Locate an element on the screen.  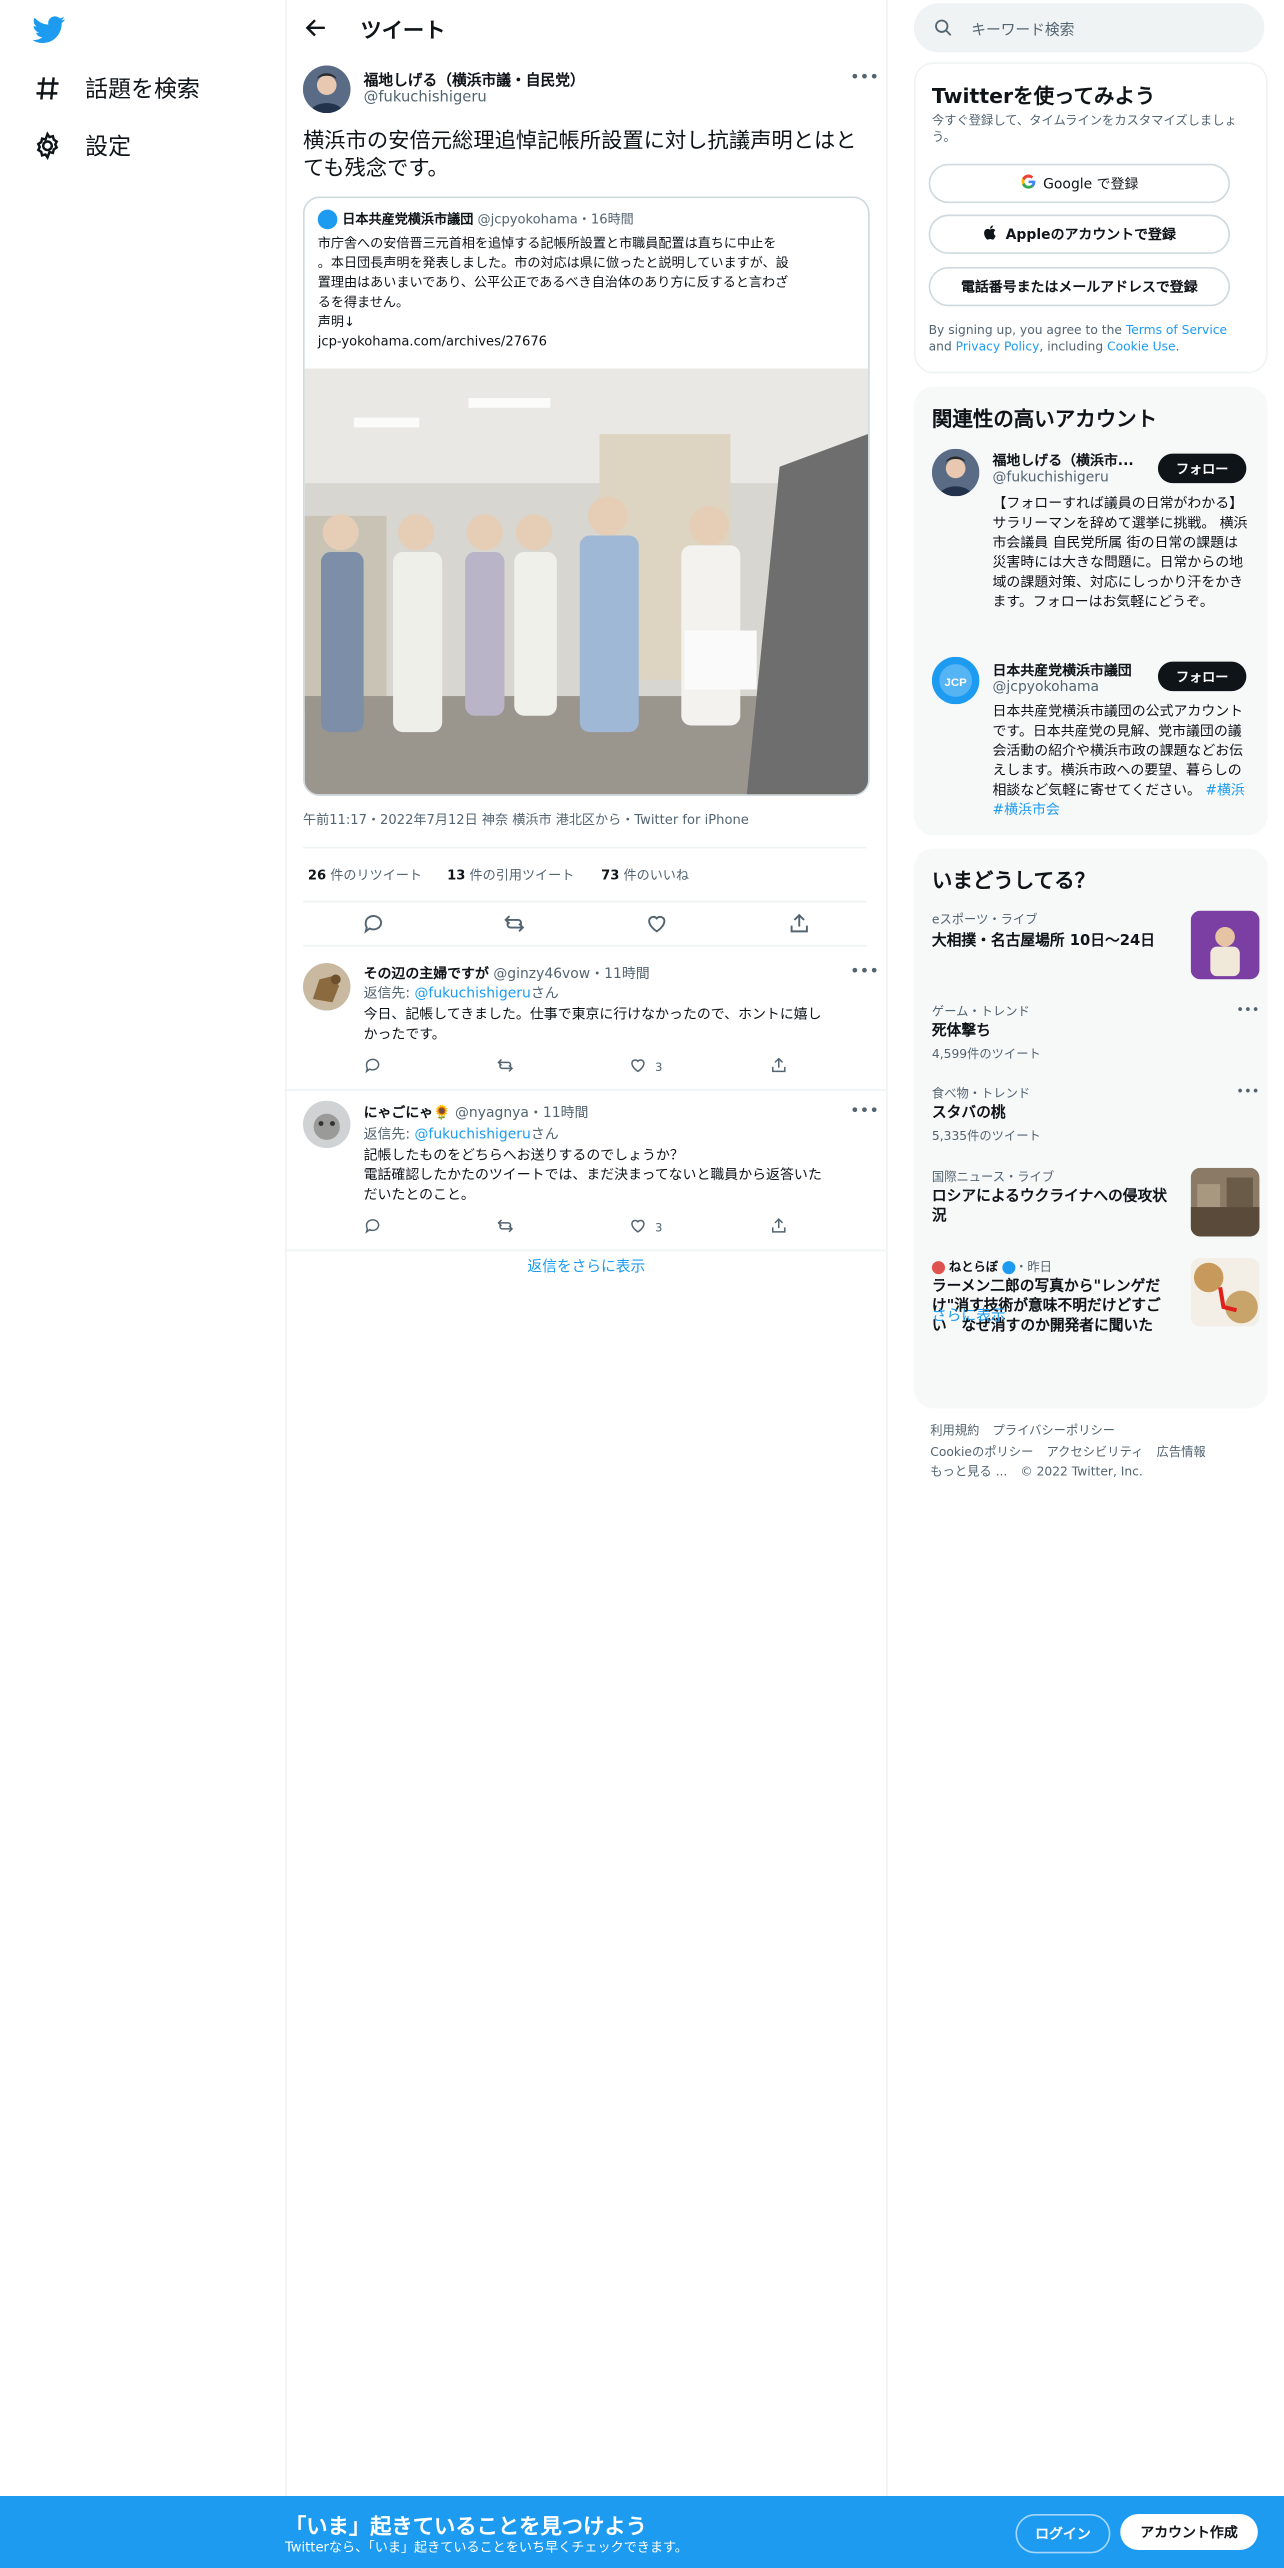
trend-item: 食べ物・トレンド スタバの桃 5,335件のツイート ••• is located at coordinates (1096, 1117).